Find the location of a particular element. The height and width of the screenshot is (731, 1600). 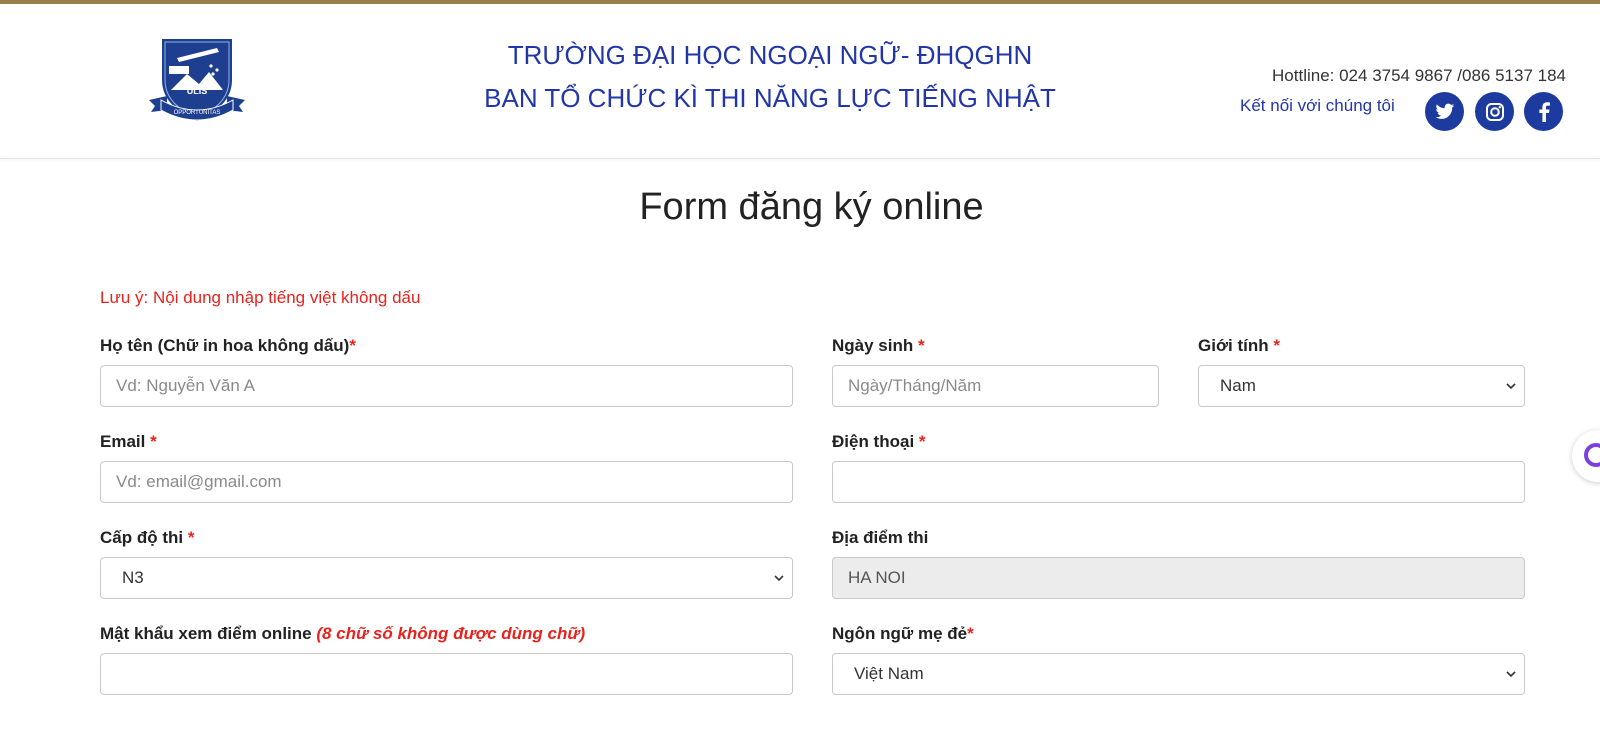

email-label-text: Email is located at coordinates (123, 441).